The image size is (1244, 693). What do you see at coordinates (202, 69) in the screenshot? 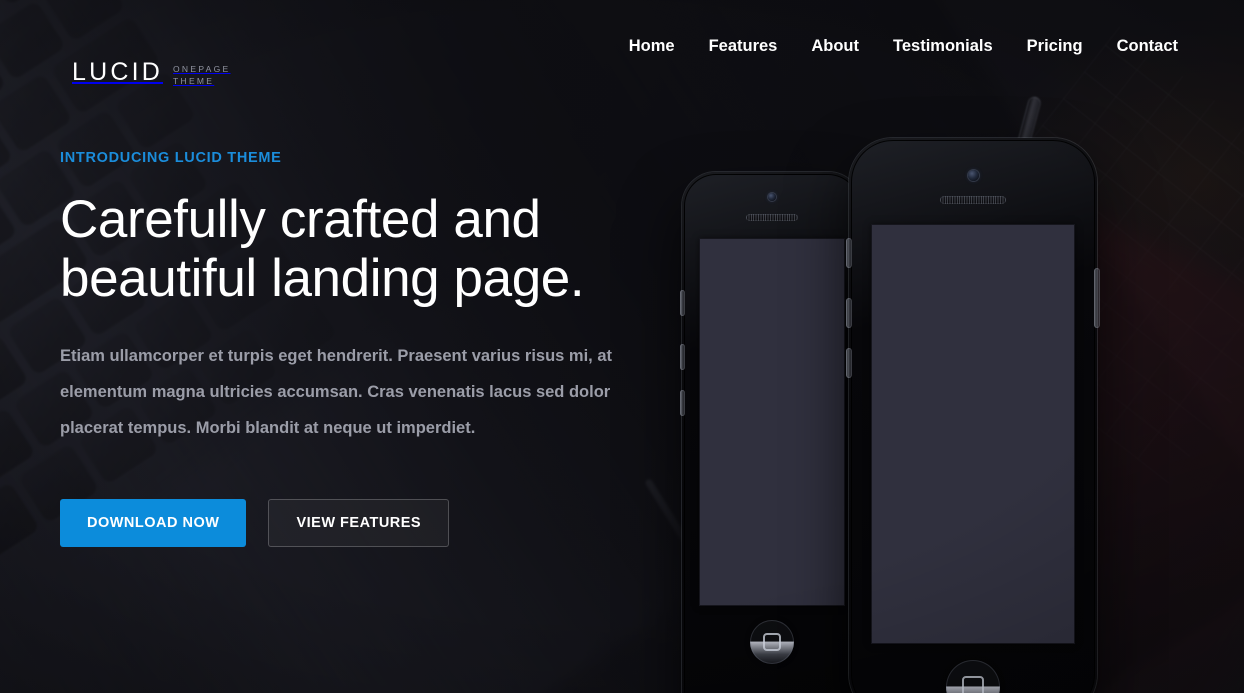
I see `brand-tagline-line1: ONEPAGE` at bounding box center [202, 69].